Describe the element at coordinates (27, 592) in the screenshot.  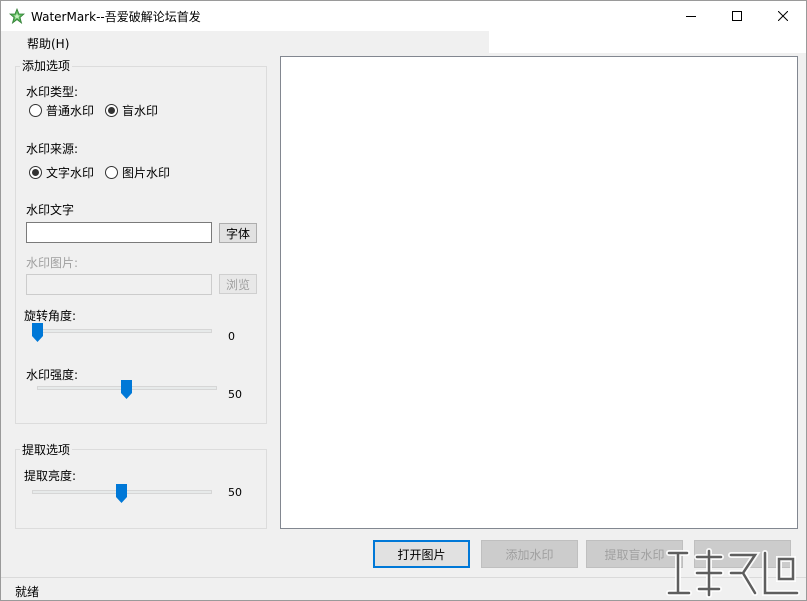
I see `status-text: 就绪` at that location.